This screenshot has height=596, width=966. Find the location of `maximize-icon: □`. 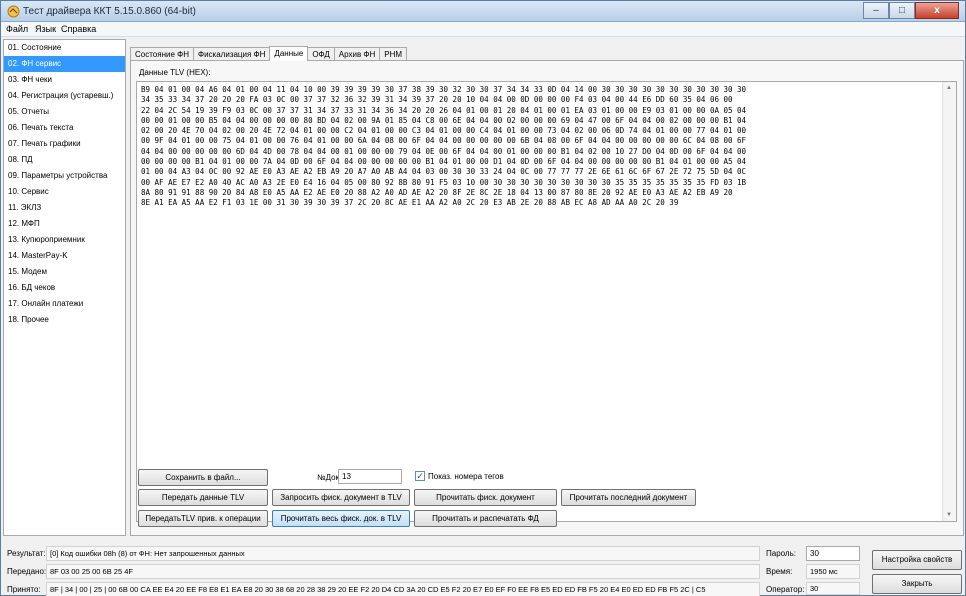

maximize-icon: □ is located at coordinates (902, 10).